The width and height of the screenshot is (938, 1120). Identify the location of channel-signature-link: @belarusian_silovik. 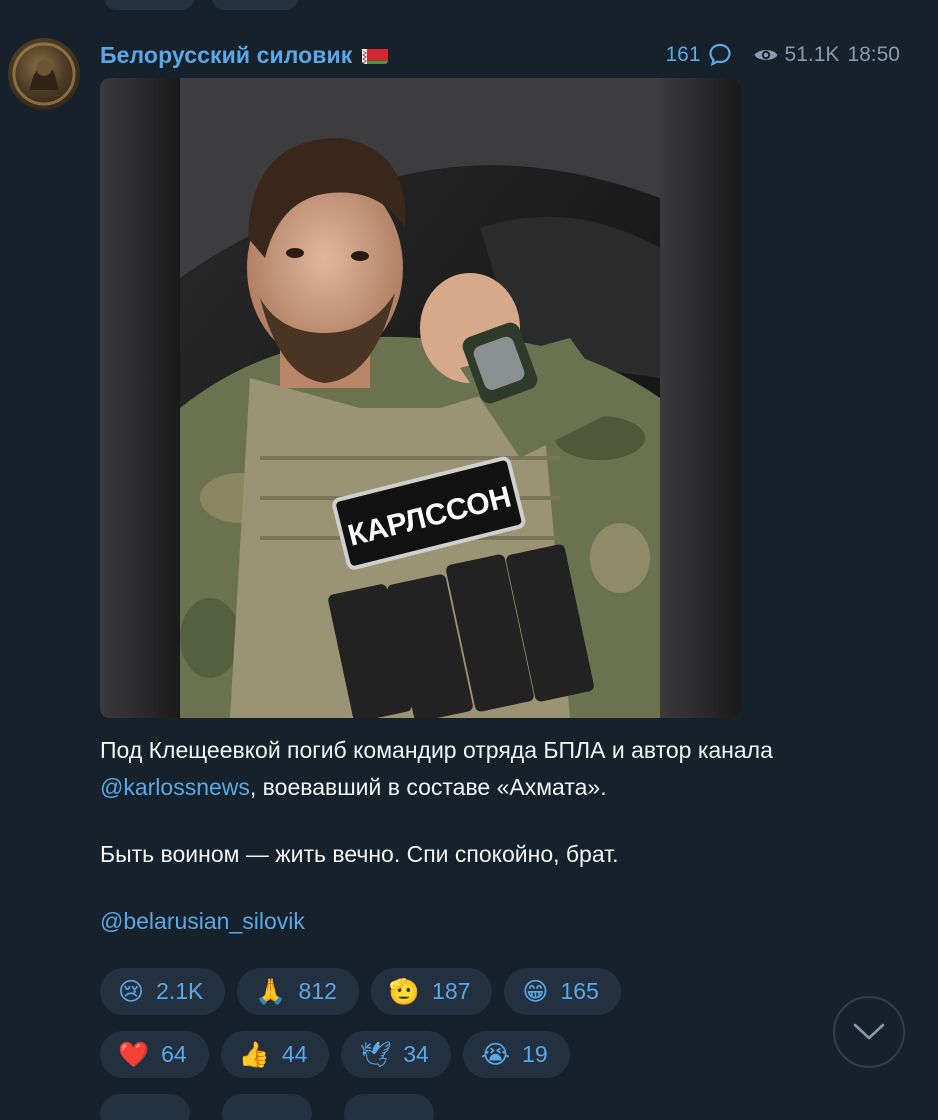
(202, 921).